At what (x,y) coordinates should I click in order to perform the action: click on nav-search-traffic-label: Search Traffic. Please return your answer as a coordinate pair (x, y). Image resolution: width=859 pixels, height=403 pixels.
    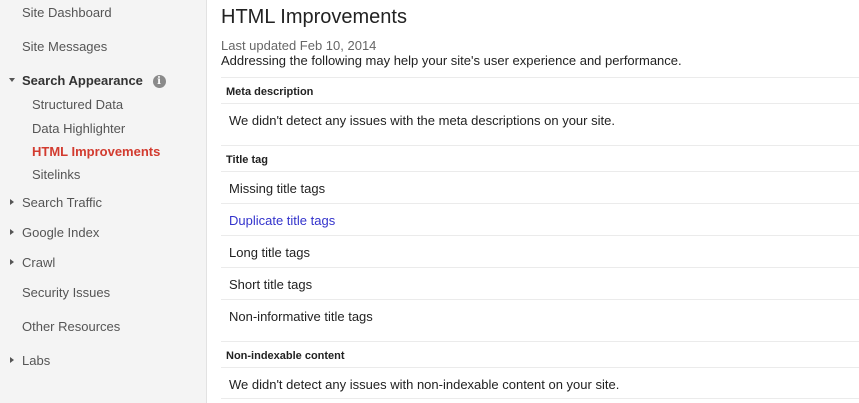
    Looking at the image, I should click on (62, 202).